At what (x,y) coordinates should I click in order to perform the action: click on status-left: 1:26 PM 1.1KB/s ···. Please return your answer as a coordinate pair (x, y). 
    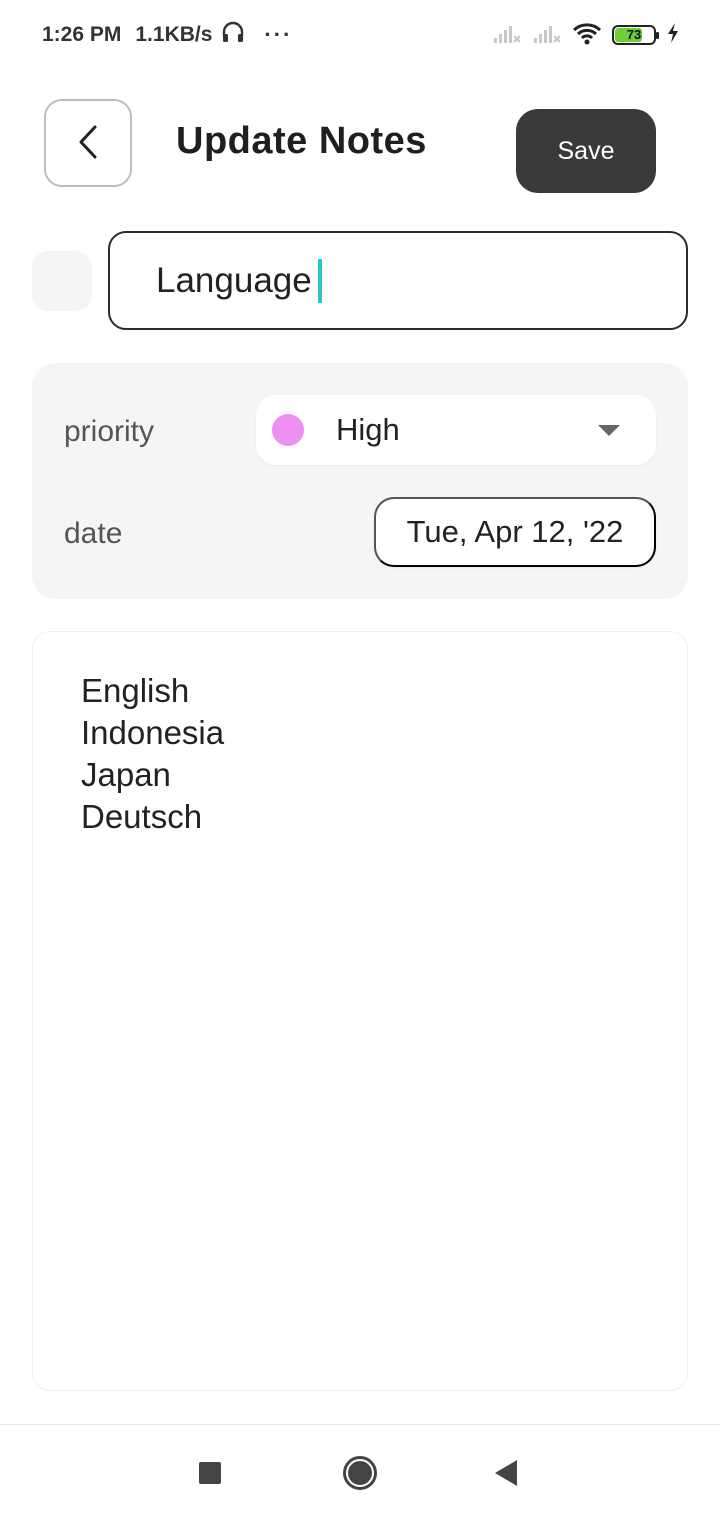
    Looking at the image, I should click on (167, 35).